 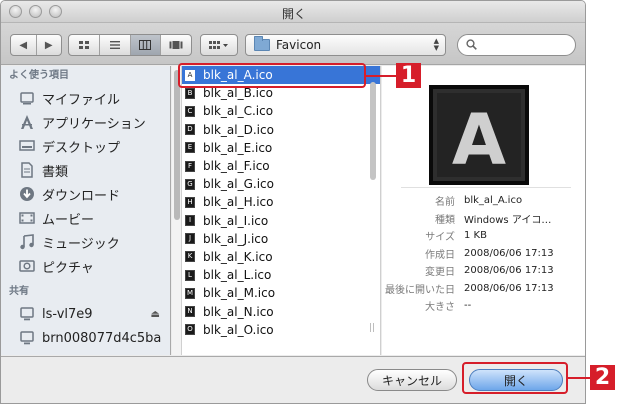 I want to click on ico-file-icon: K, so click(x=190, y=257).